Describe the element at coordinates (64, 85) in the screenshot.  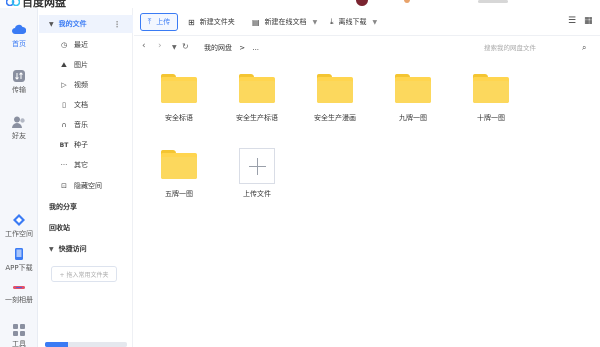
I see `play-icon: ▷` at that location.